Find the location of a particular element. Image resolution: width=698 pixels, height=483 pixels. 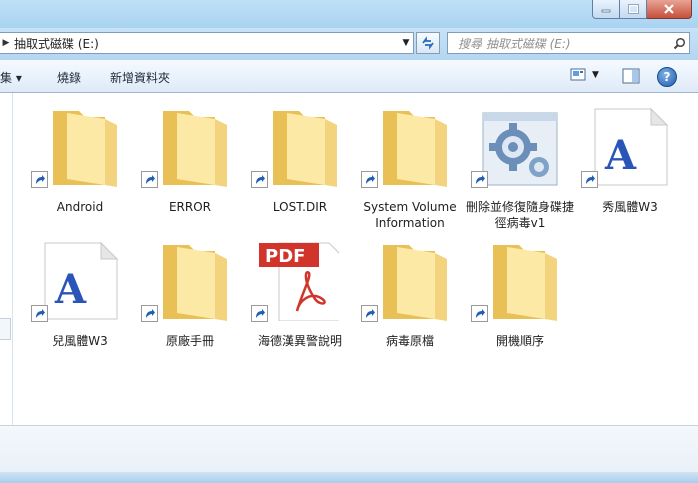

minimize-button is located at coordinates (606, 9).